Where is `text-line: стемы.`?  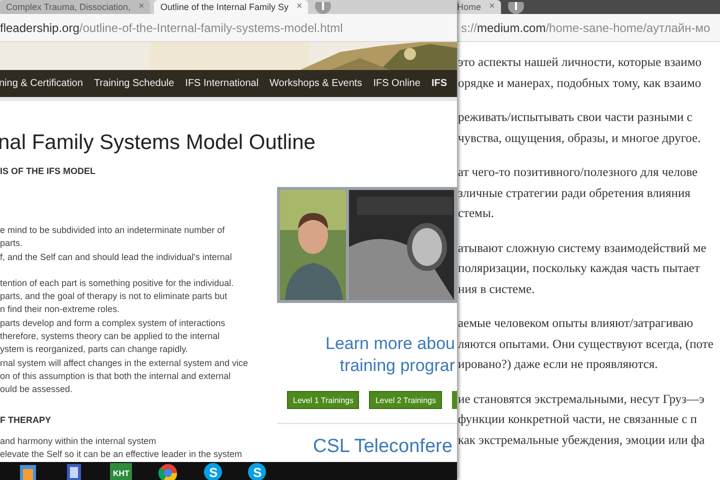 text-line: стемы. is located at coordinates (476, 213).